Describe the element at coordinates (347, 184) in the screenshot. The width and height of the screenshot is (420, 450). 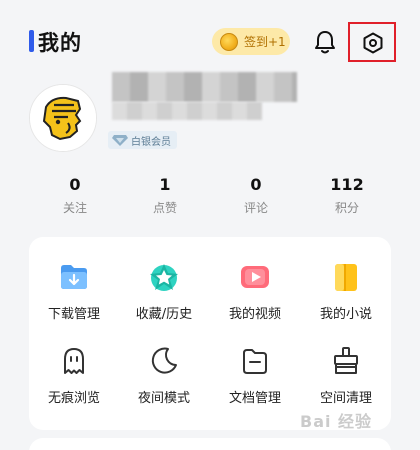
I see `stat-value: 112` at that location.